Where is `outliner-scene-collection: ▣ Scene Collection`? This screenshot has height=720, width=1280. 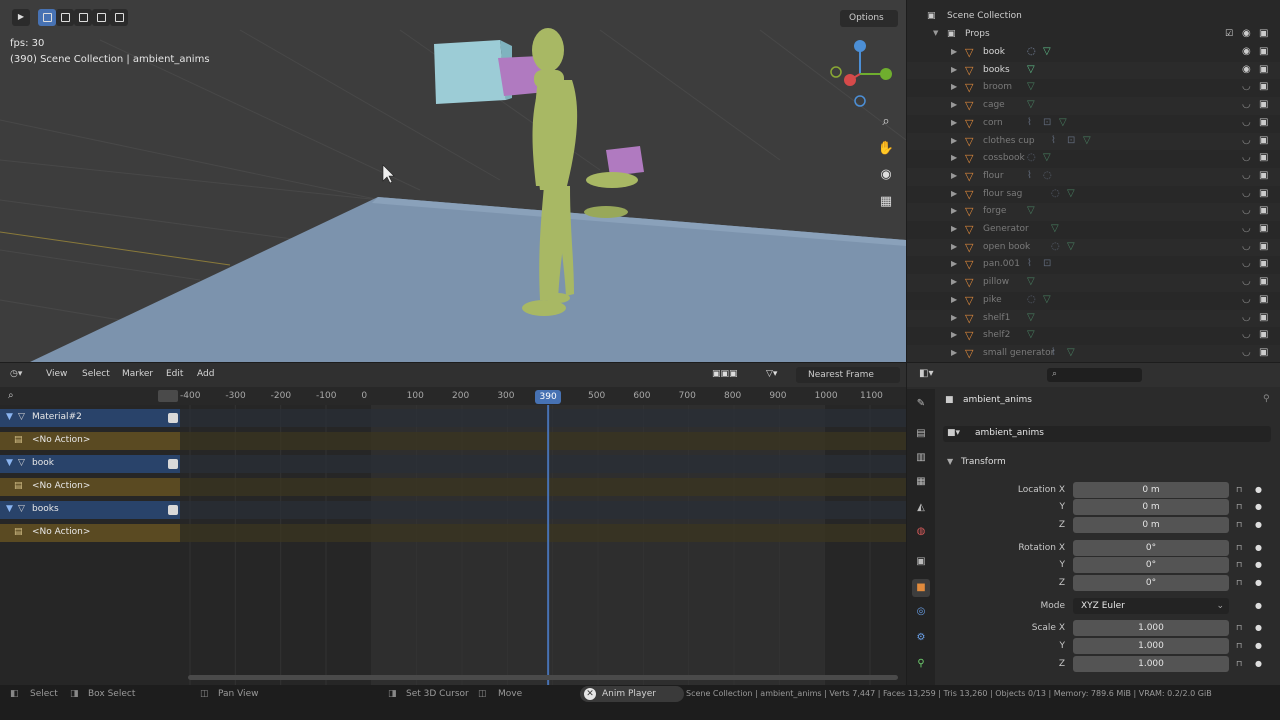
outliner-scene-collection: ▣ Scene Collection is located at coordinates (1093, 17).